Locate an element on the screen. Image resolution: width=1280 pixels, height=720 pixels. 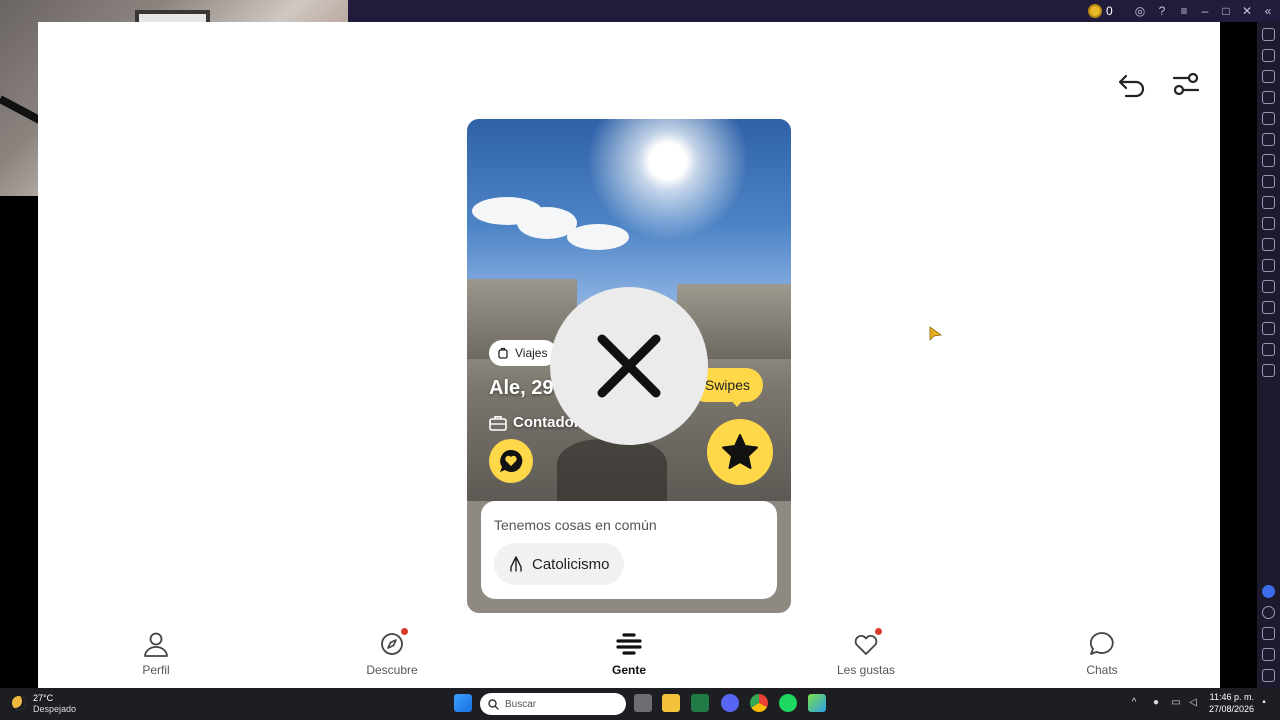
superswipe-button is located at coordinates (740, 452).